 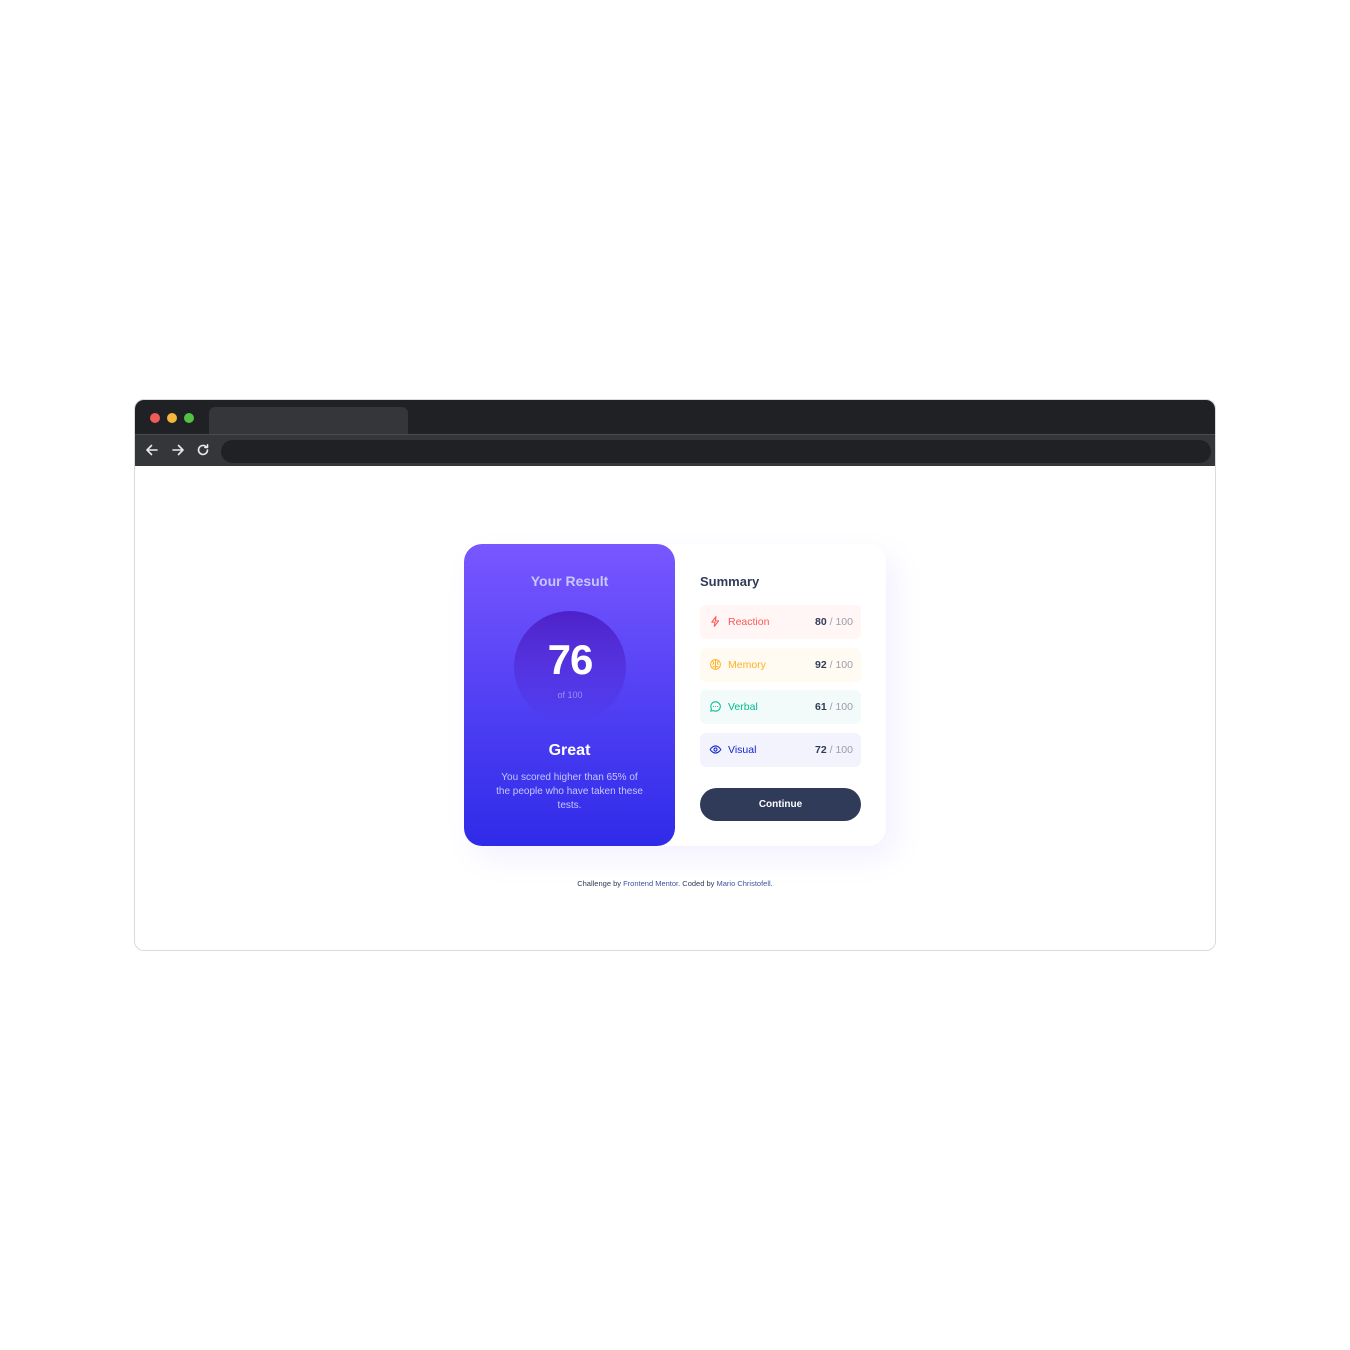 I want to click on summary-score: 92 / 100, so click(x=834, y=665).